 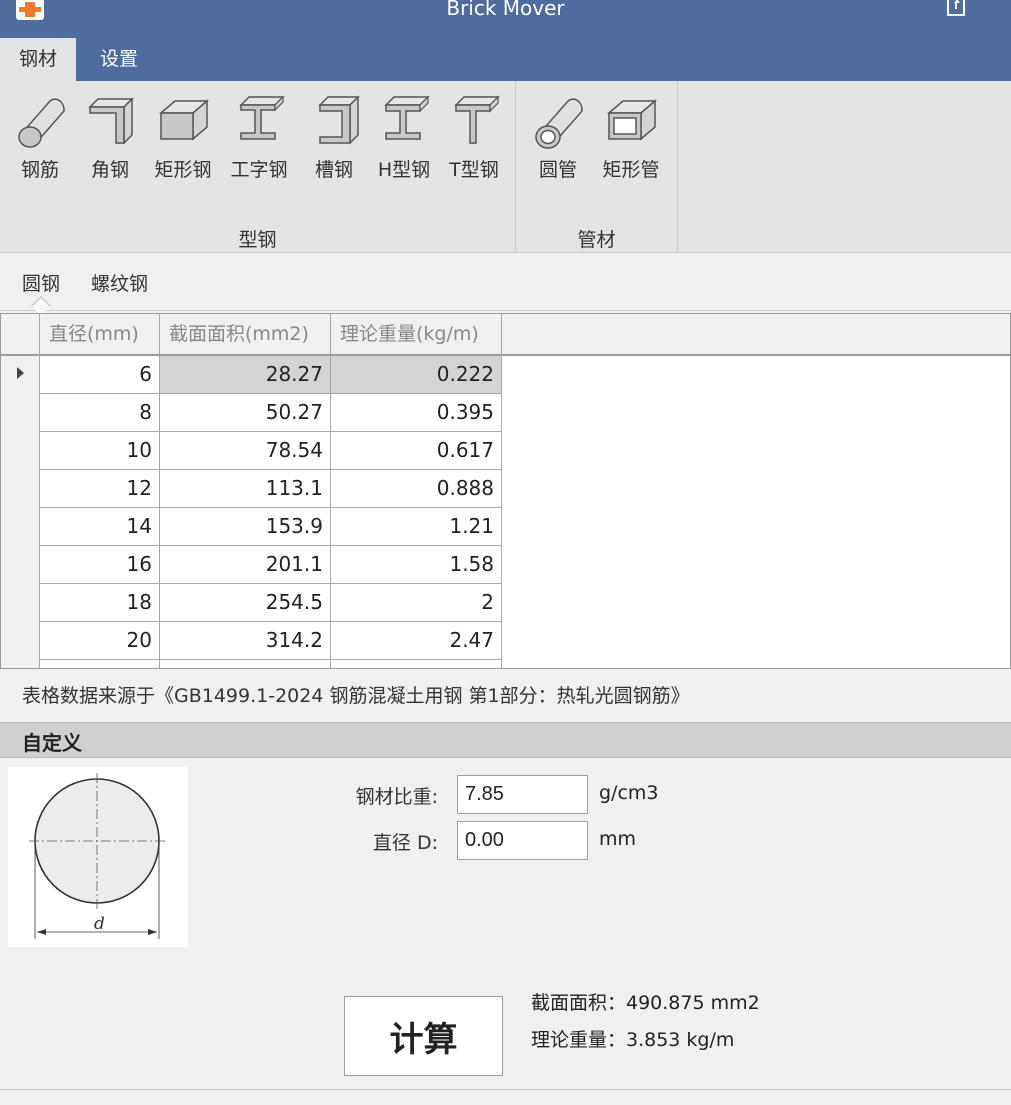 I want to click on subtab-round-steel: 圆钢, so click(x=41, y=282).